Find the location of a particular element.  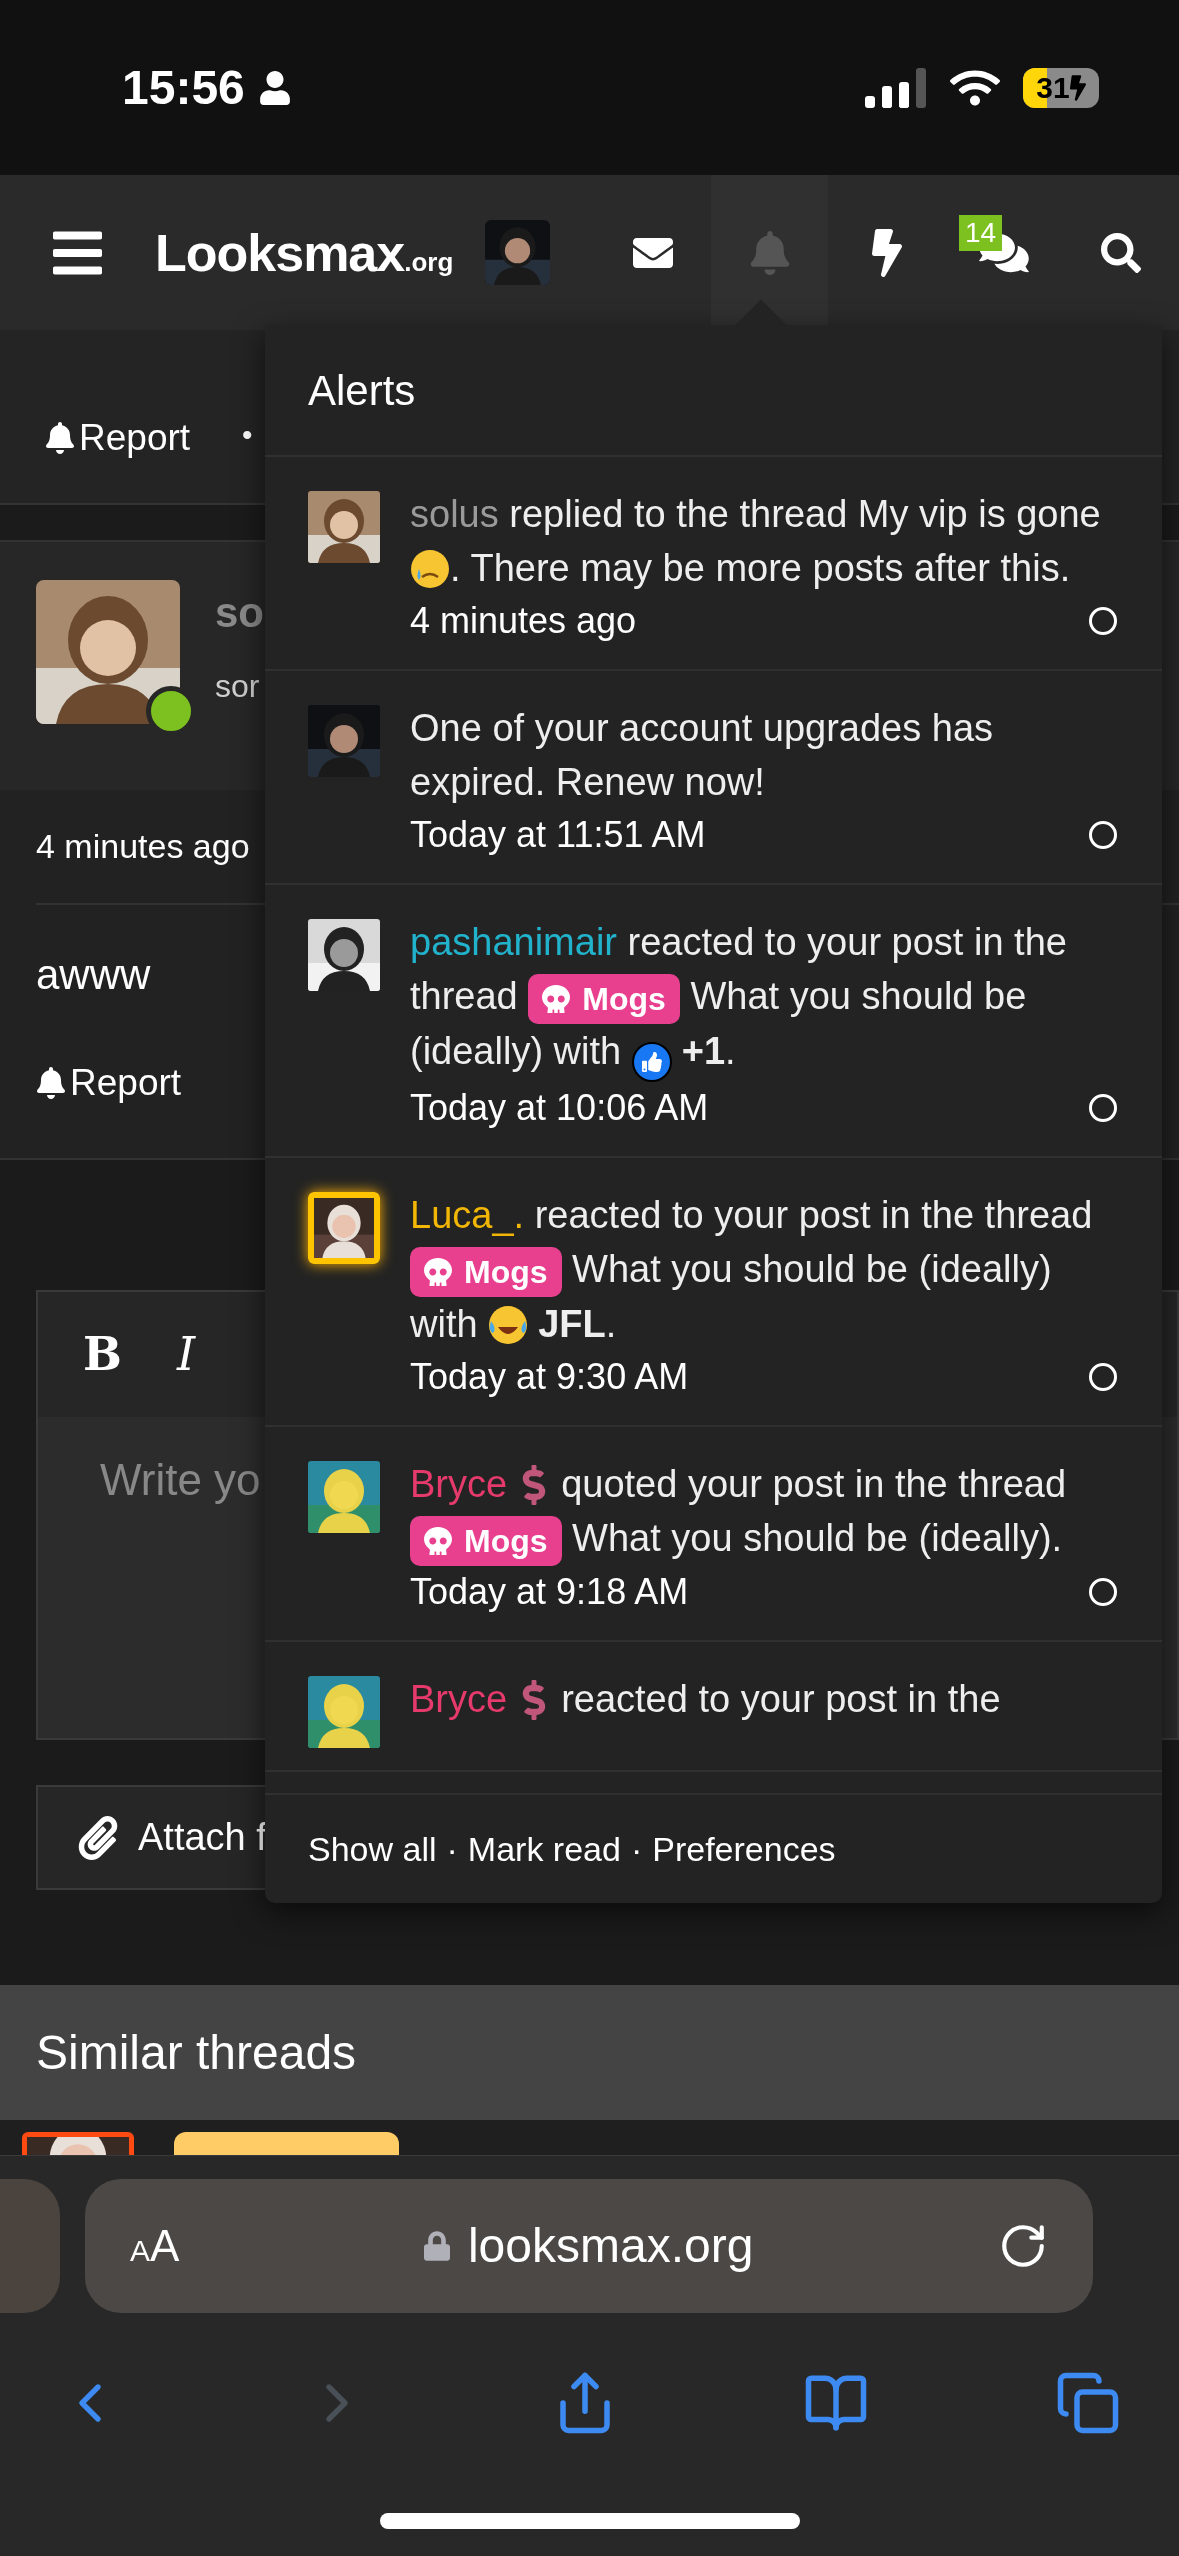

section-title: Similar threads is located at coordinates (196, 2052).